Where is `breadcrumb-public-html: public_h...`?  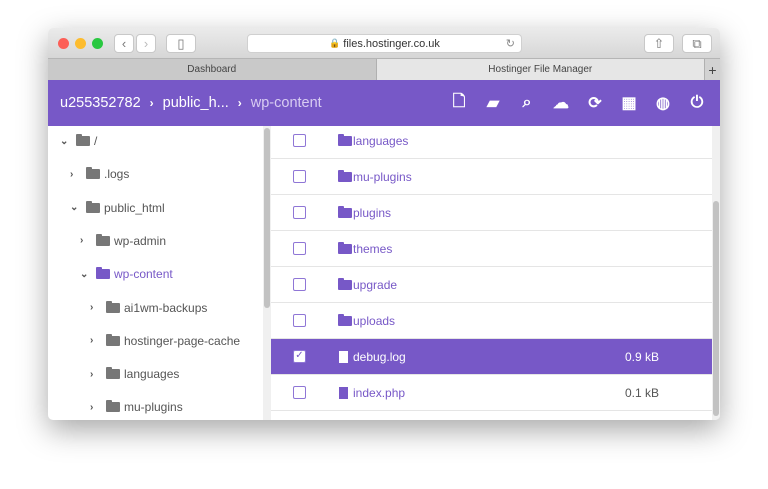 breadcrumb-public-html: public_h... is located at coordinates (196, 103).